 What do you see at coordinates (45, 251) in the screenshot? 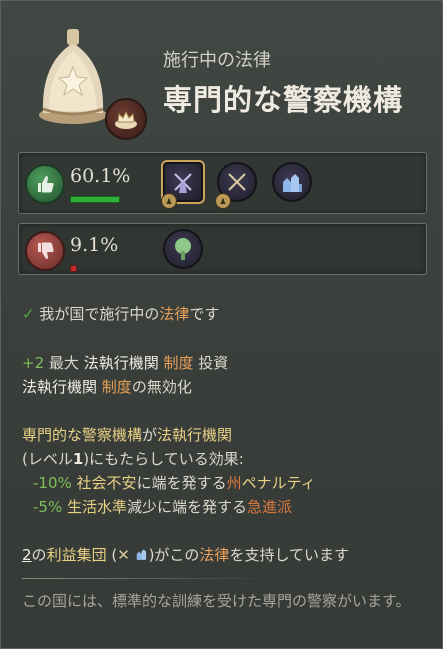
I see `thumbs-down-icon` at bounding box center [45, 251].